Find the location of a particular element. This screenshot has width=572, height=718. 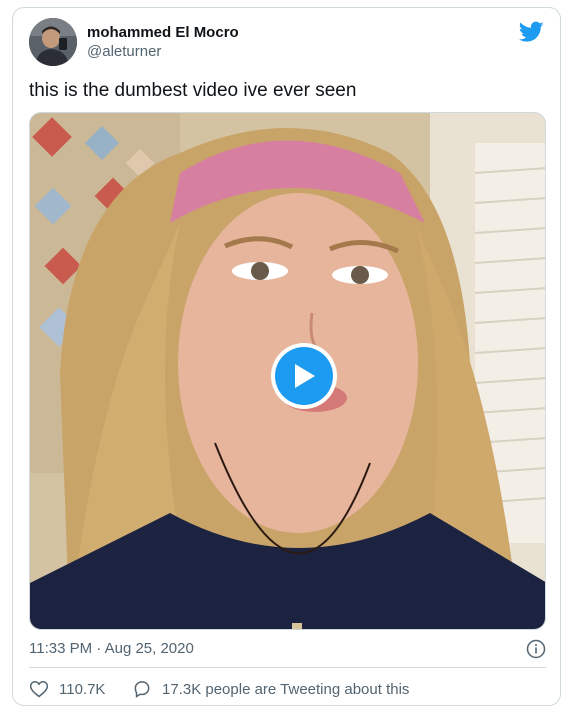

divider is located at coordinates (287, 667).